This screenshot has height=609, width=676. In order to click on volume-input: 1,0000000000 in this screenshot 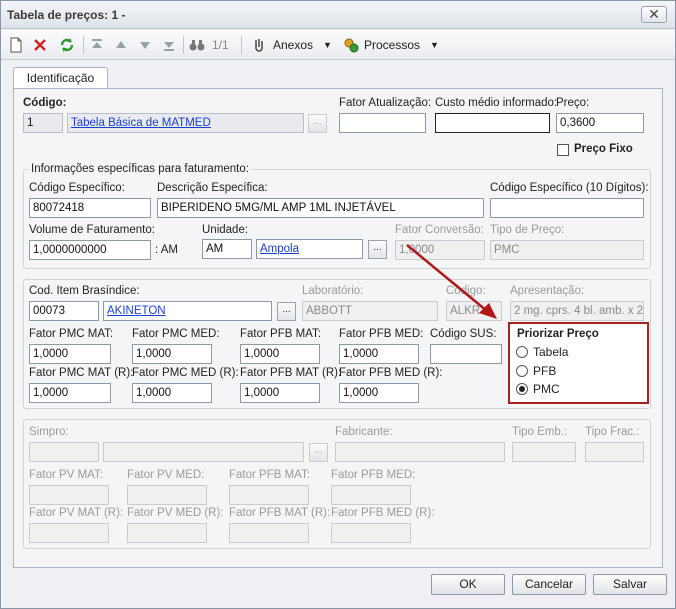, I will do `click(90, 250)`.